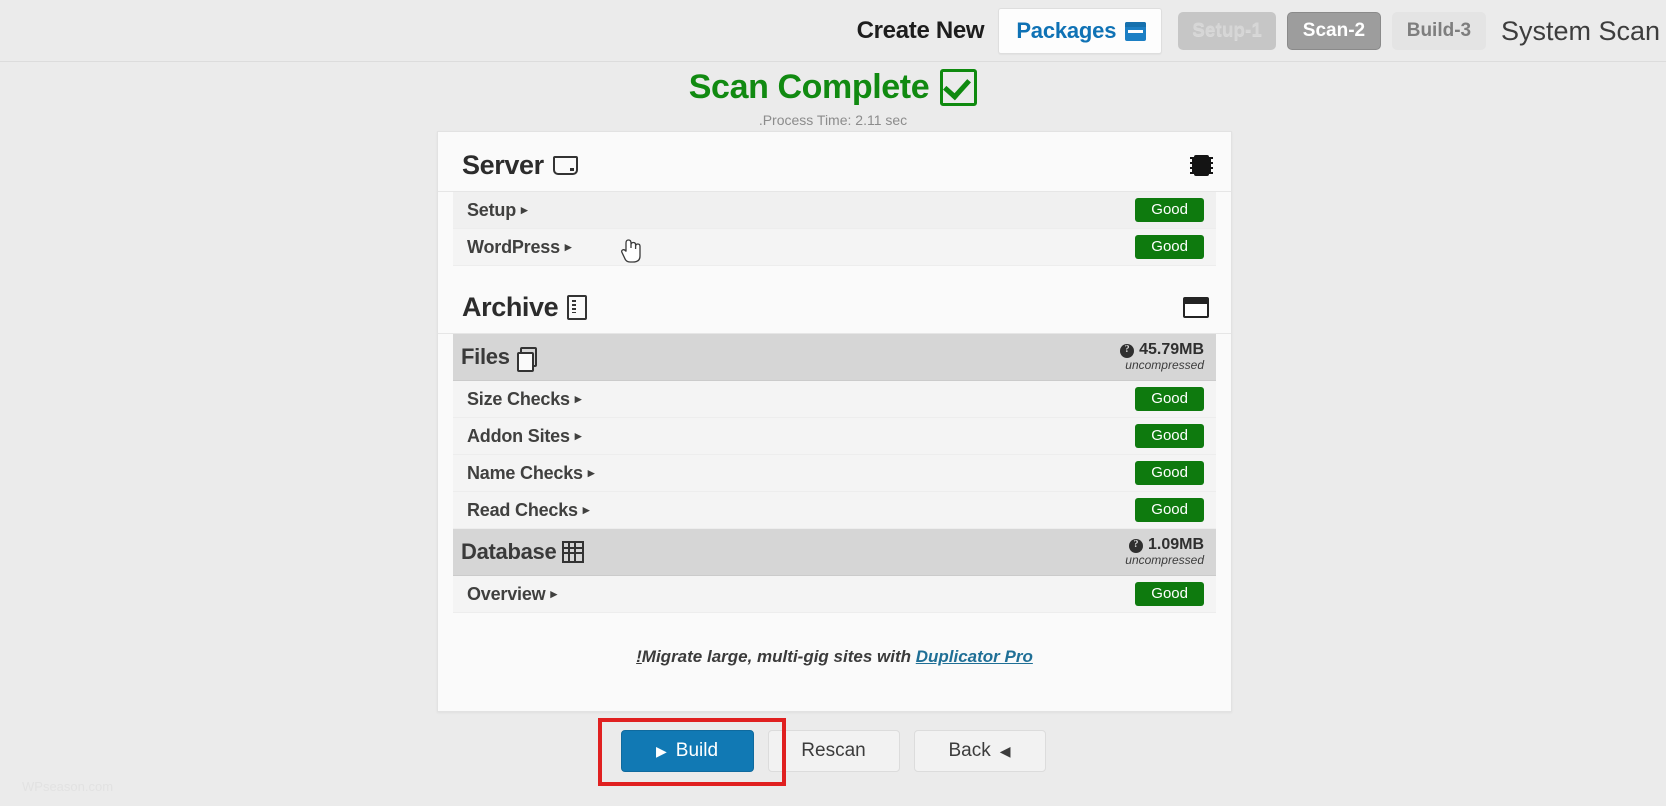  Describe the element at coordinates (661, 750) in the screenshot. I see `play-triangle-icon: ▶` at that location.